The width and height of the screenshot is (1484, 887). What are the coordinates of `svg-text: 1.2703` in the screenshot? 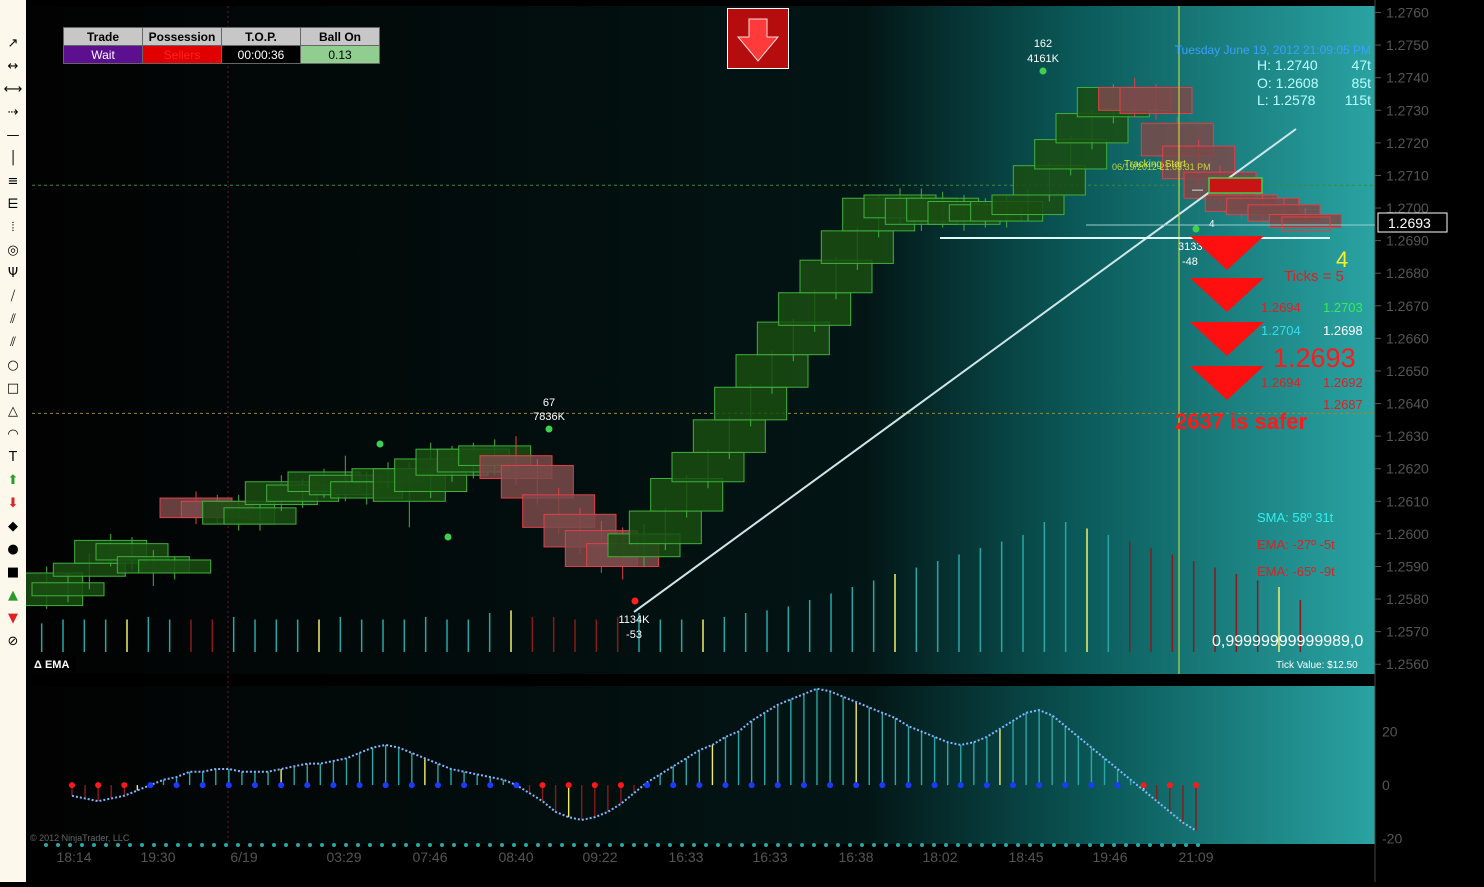 It's located at (1343, 307).